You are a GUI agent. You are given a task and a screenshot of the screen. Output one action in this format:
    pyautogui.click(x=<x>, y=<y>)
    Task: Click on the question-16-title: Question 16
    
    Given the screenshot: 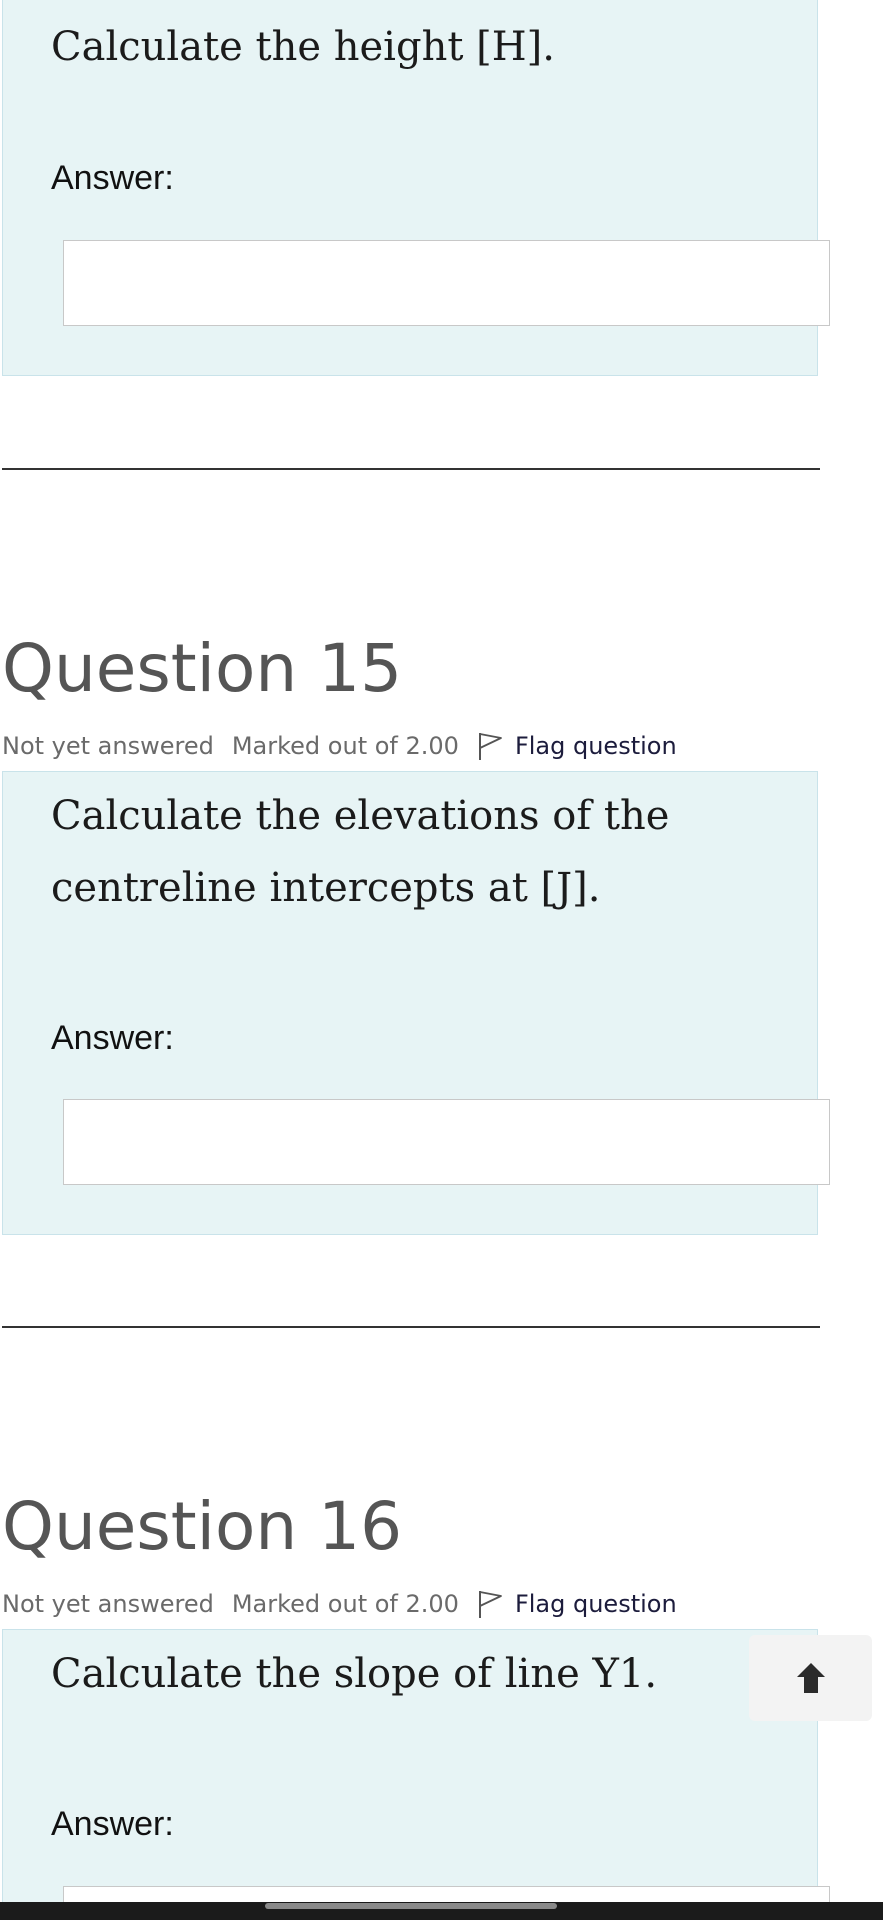 What is the action you would take?
    pyautogui.click(x=202, y=1526)
    